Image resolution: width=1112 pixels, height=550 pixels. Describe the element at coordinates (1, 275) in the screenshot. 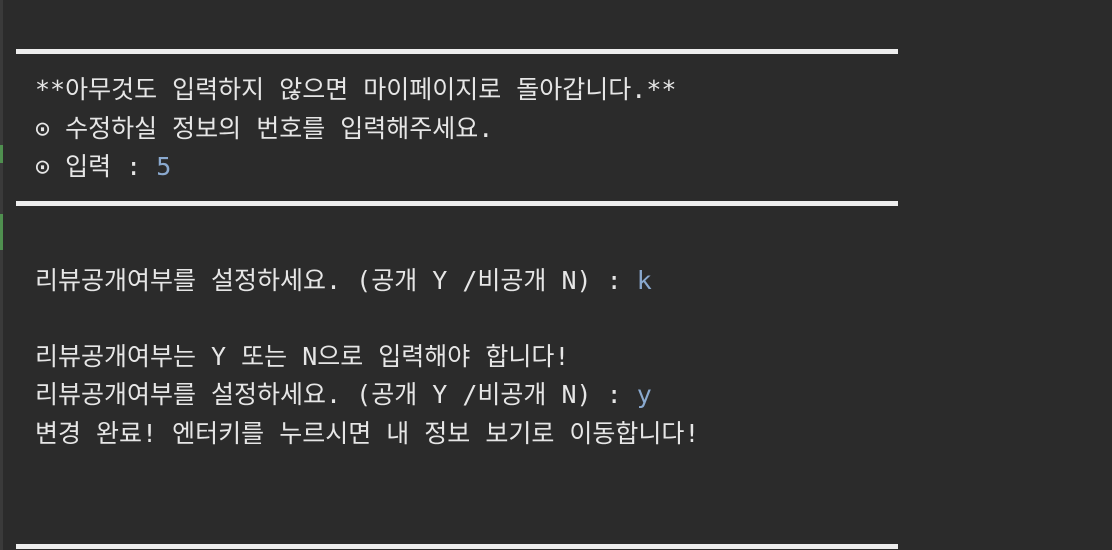

I see `editor-gutter` at that location.